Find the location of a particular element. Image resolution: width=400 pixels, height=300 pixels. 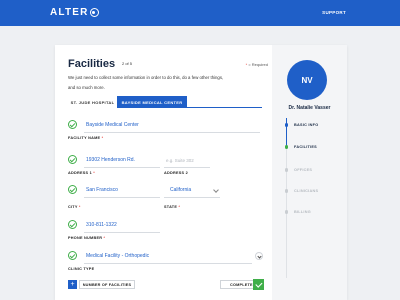

clinic-type-select: Medical Facility - Orthopedic is located at coordinates (117, 256).